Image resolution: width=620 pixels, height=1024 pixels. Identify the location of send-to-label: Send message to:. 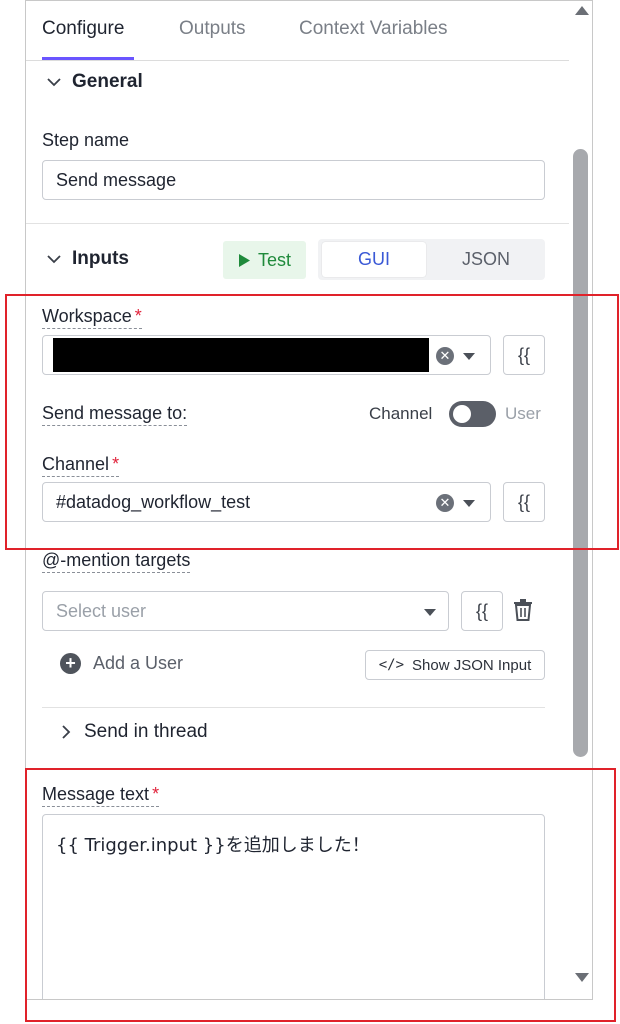
(115, 414).